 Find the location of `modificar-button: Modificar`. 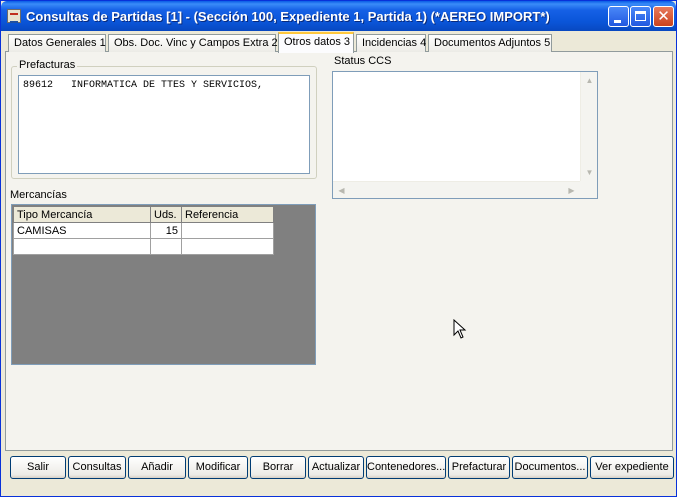

modificar-button: Modificar is located at coordinates (218, 467).